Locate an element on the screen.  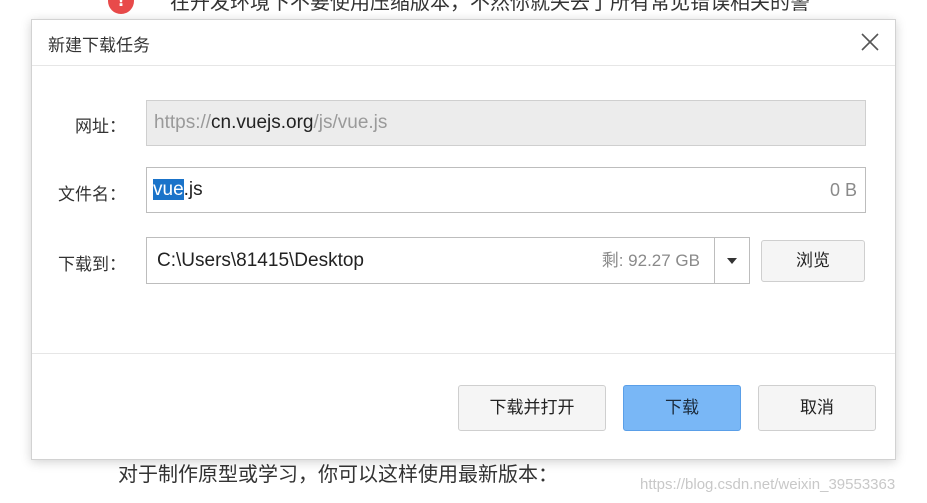
filename-selected-text: vue is located at coordinates (168, 189).